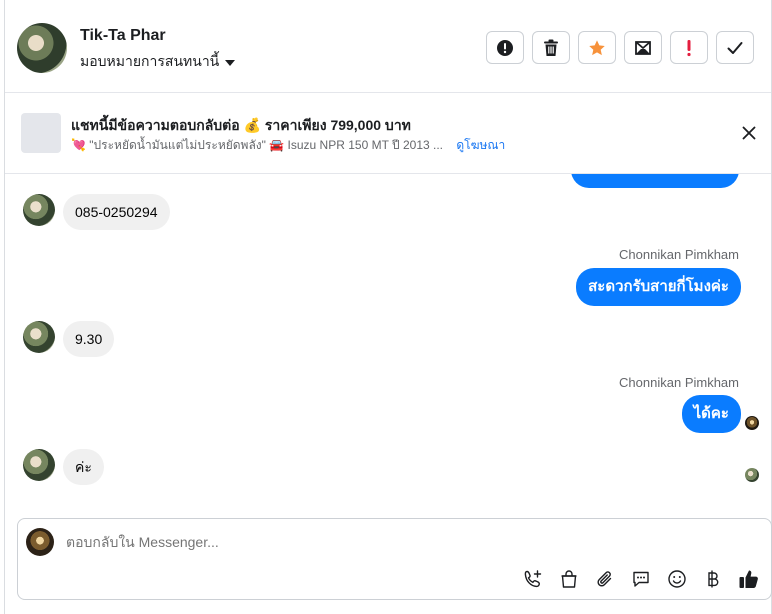  What do you see at coordinates (123, 36) in the screenshot?
I see `contact-name: Tik-Ta Phar` at bounding box center [123, 36].